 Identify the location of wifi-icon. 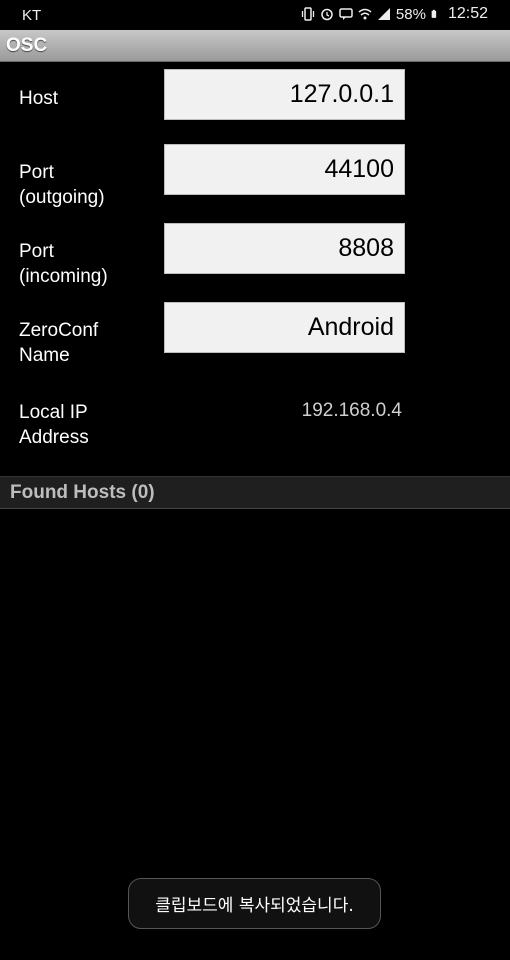
(365, 14).